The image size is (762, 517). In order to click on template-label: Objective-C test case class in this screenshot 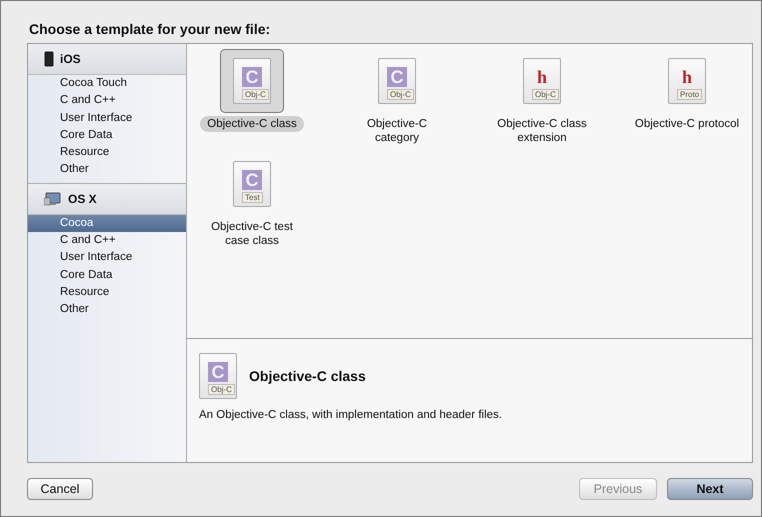, I will do `click(252, 234)`.